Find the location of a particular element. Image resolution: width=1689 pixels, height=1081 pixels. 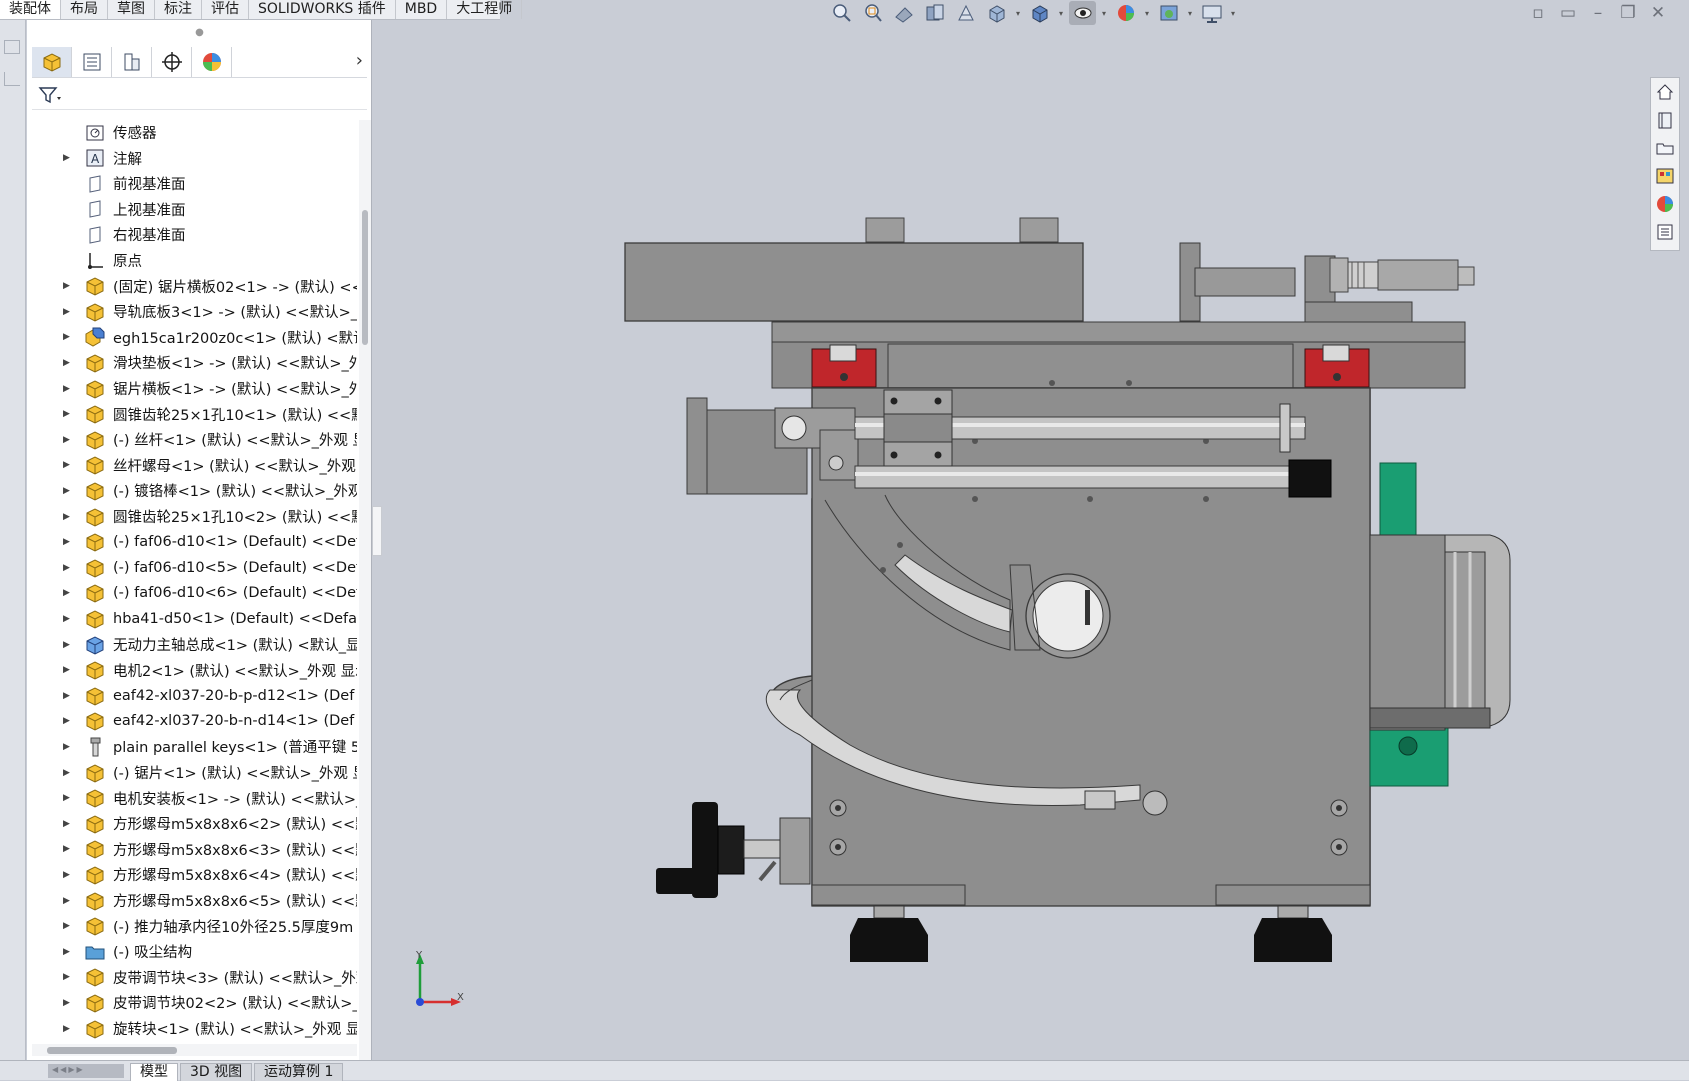

tree-item: ▶ (-) 推力轴承内径10外径25.5厚度9m is located at coordinates (193, 926).